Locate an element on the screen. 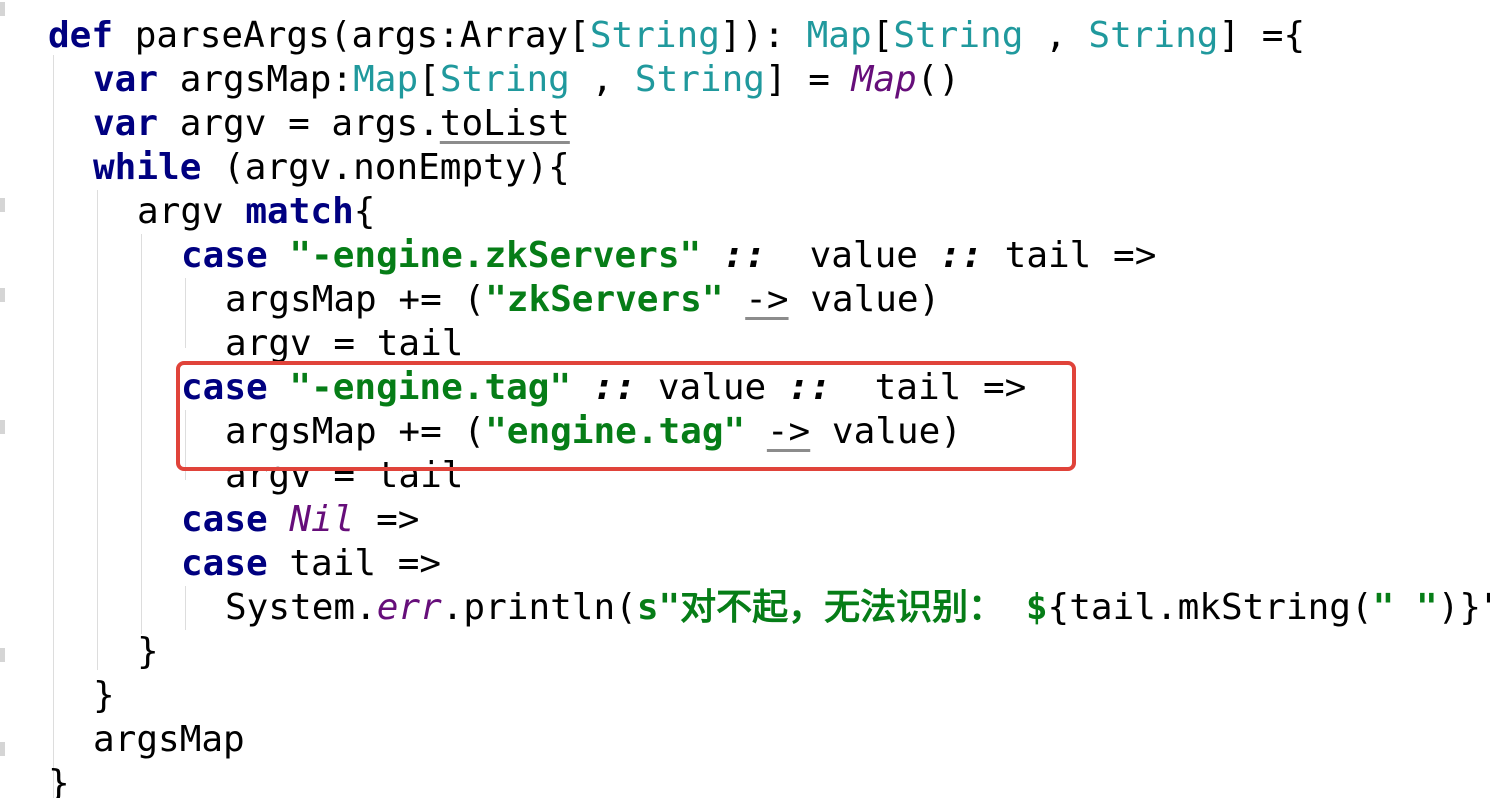 Image resolution: width=1492 pixels, height=798 pixels. code-line-return-argsmap: argsMap is located at coordinates (169, 740).